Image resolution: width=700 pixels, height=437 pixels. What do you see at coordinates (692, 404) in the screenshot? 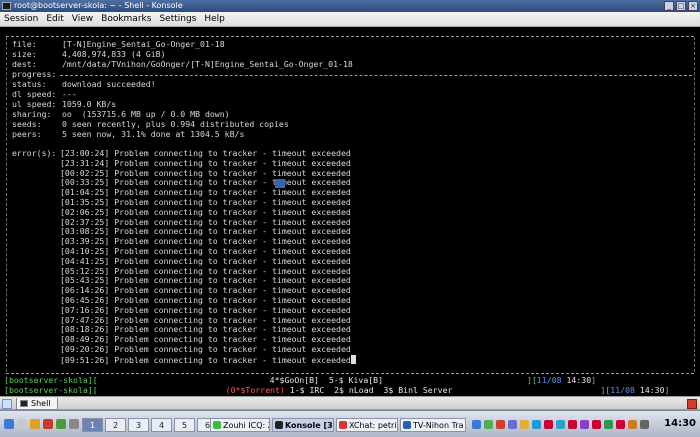
I see `close-tab-icon` at bounding box center [692, 404].